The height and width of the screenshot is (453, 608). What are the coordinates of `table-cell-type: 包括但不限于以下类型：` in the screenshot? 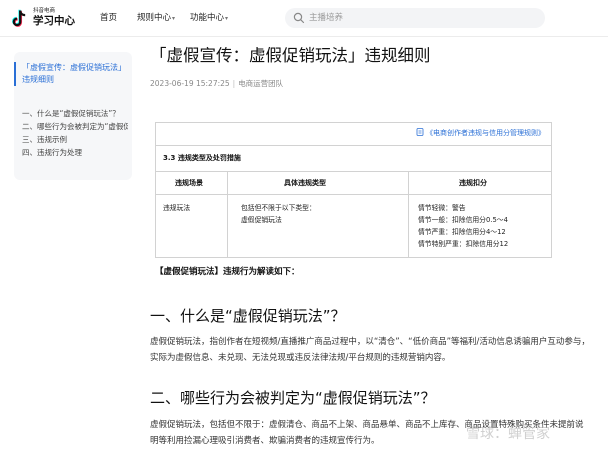 It's located at (278, 208).